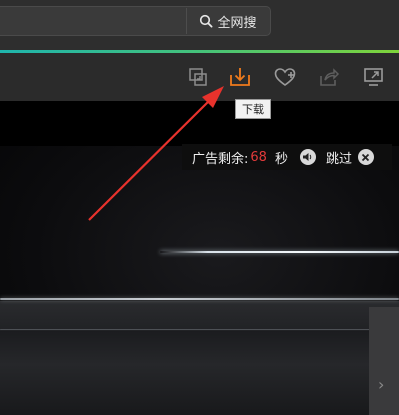  Describe the element at coordinates (329, 77) in the screenshot. I see `share-icon` at that location.